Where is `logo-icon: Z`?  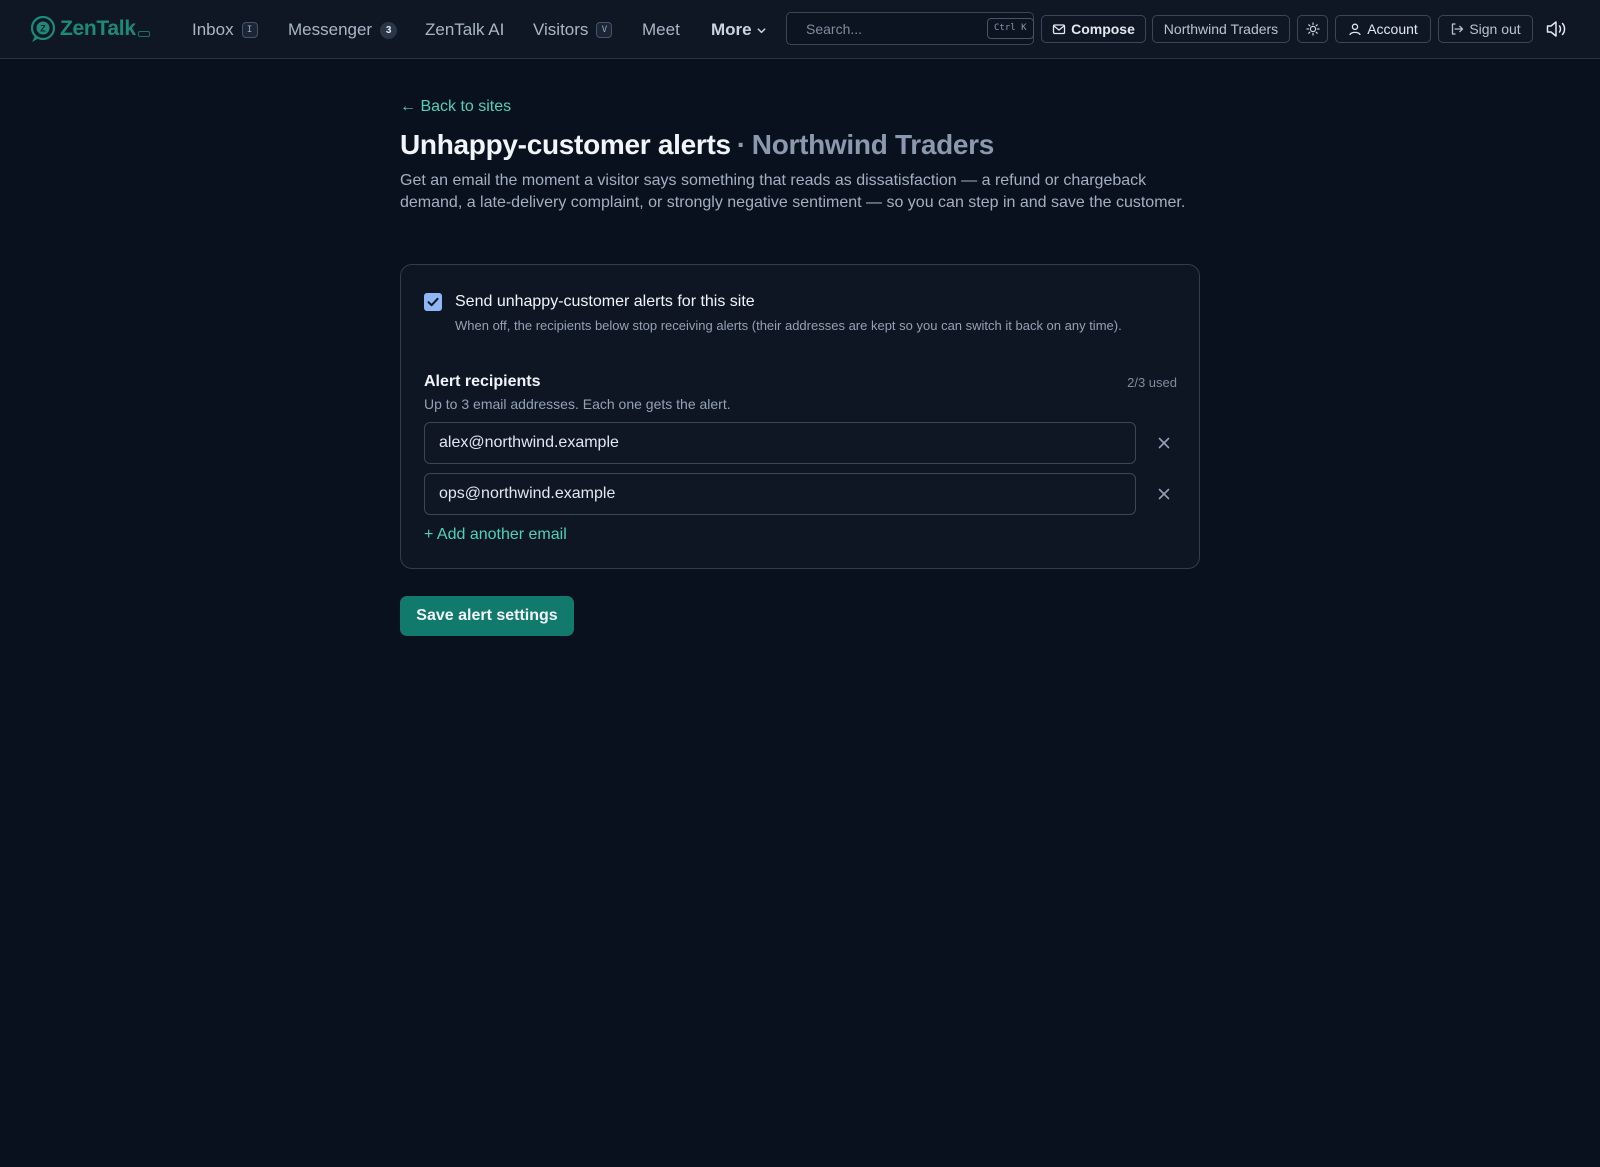
logo-icon: Z is located at coordinates (43, 28).